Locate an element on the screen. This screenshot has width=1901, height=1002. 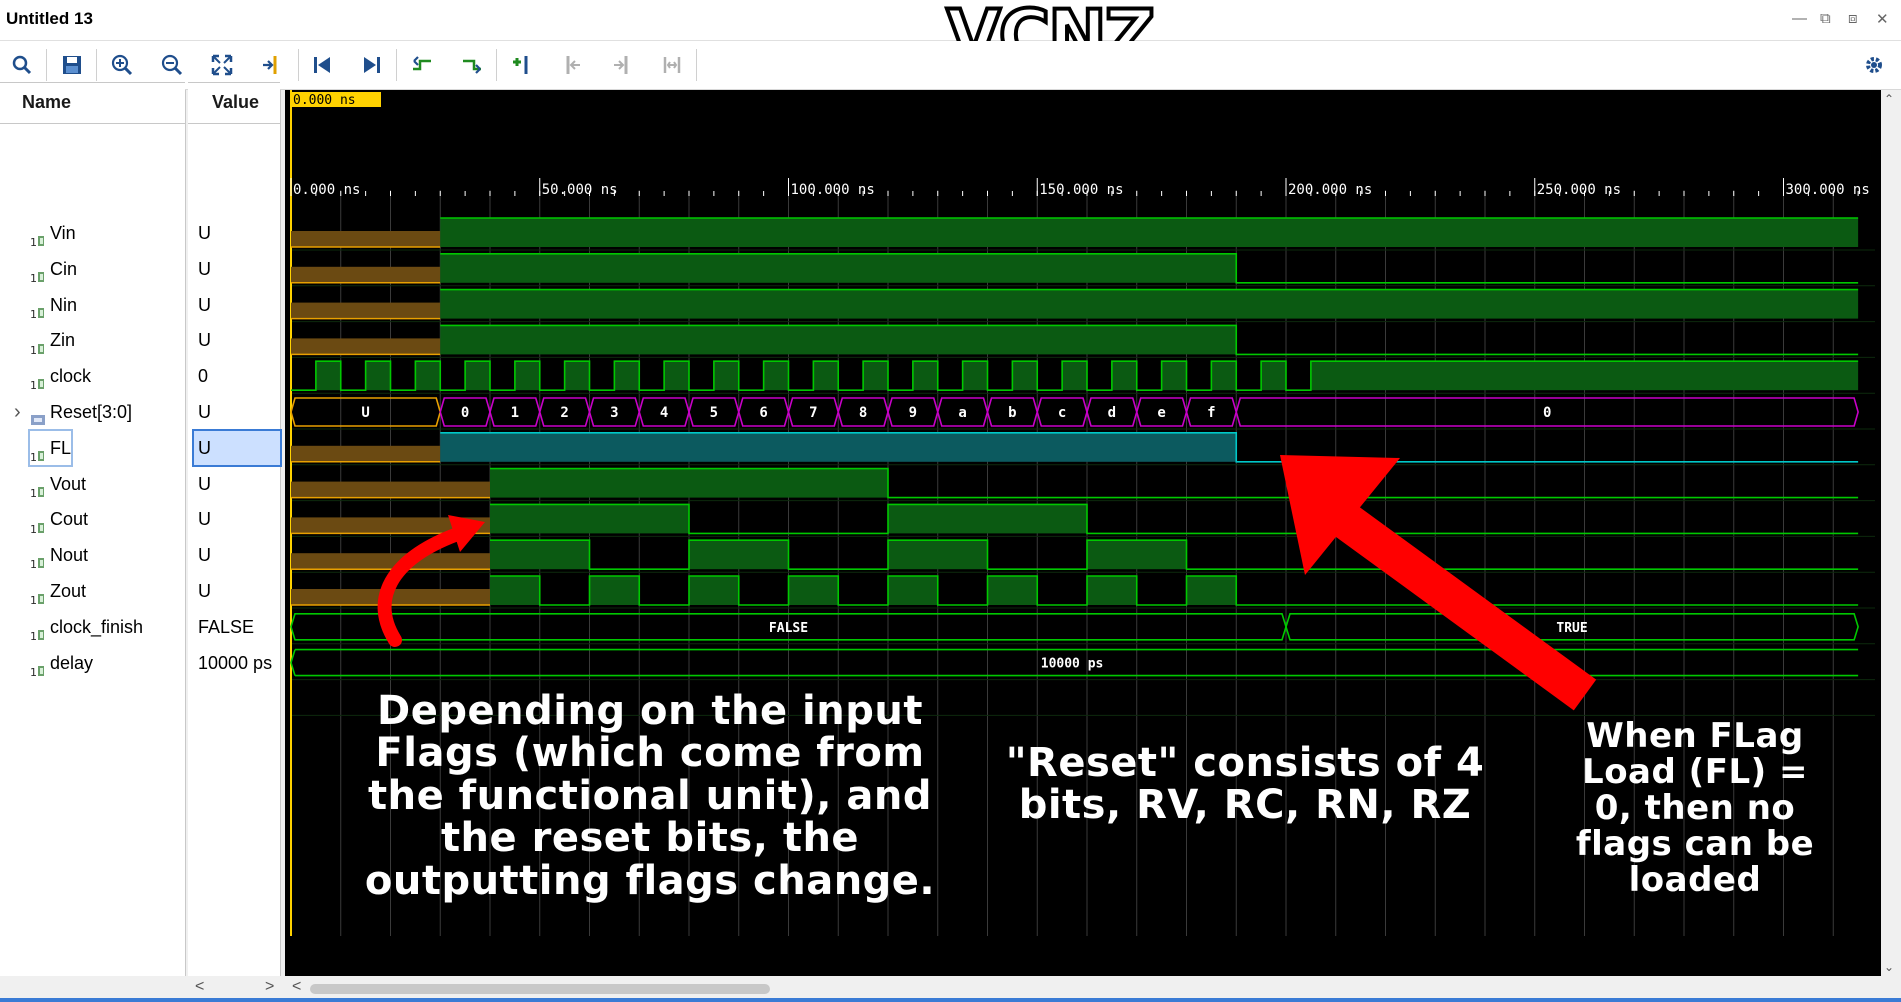
signal-name-label: Zout is located at coordinates (68, 591).